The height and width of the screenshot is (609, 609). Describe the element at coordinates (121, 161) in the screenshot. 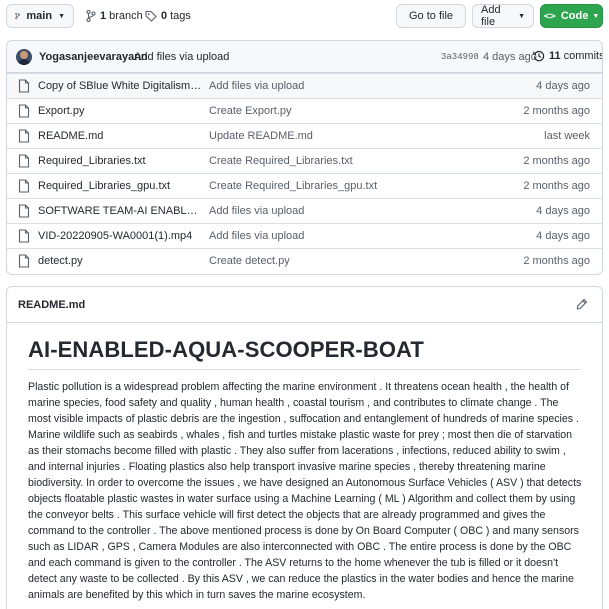

I see `file-name-link: Required_Libraries.txt` at that location.